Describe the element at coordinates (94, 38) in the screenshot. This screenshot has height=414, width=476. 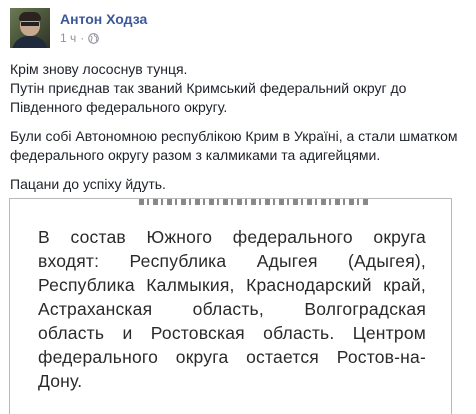
I see `globe-icon` at that location.